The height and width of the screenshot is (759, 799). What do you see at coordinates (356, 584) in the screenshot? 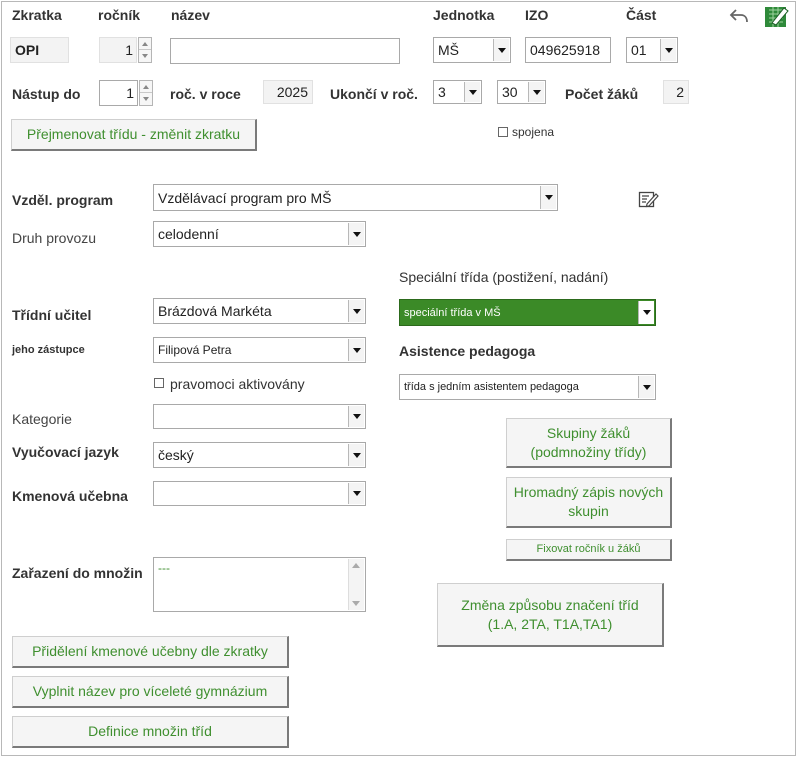
I see `mnoziny-scrollbar` at bounding box center [356, 584].